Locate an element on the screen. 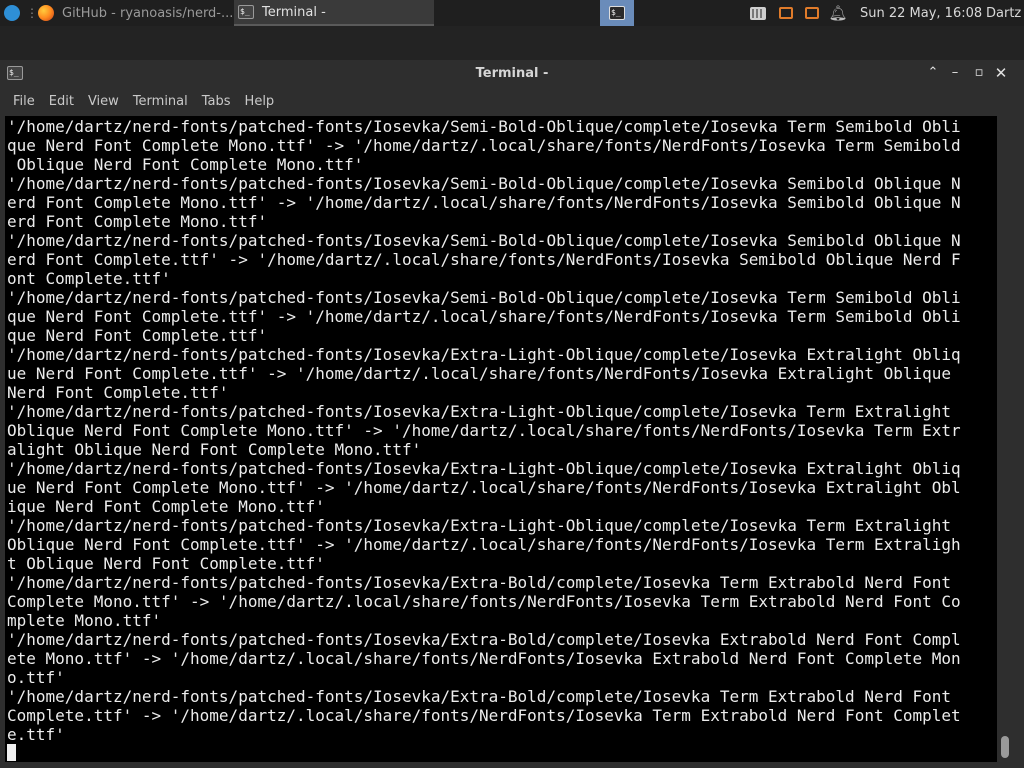 This screenshot has height=768, width=1024. terminal-line: que Nerd Font Complete.ttf' is located at coordinates (137, 335).